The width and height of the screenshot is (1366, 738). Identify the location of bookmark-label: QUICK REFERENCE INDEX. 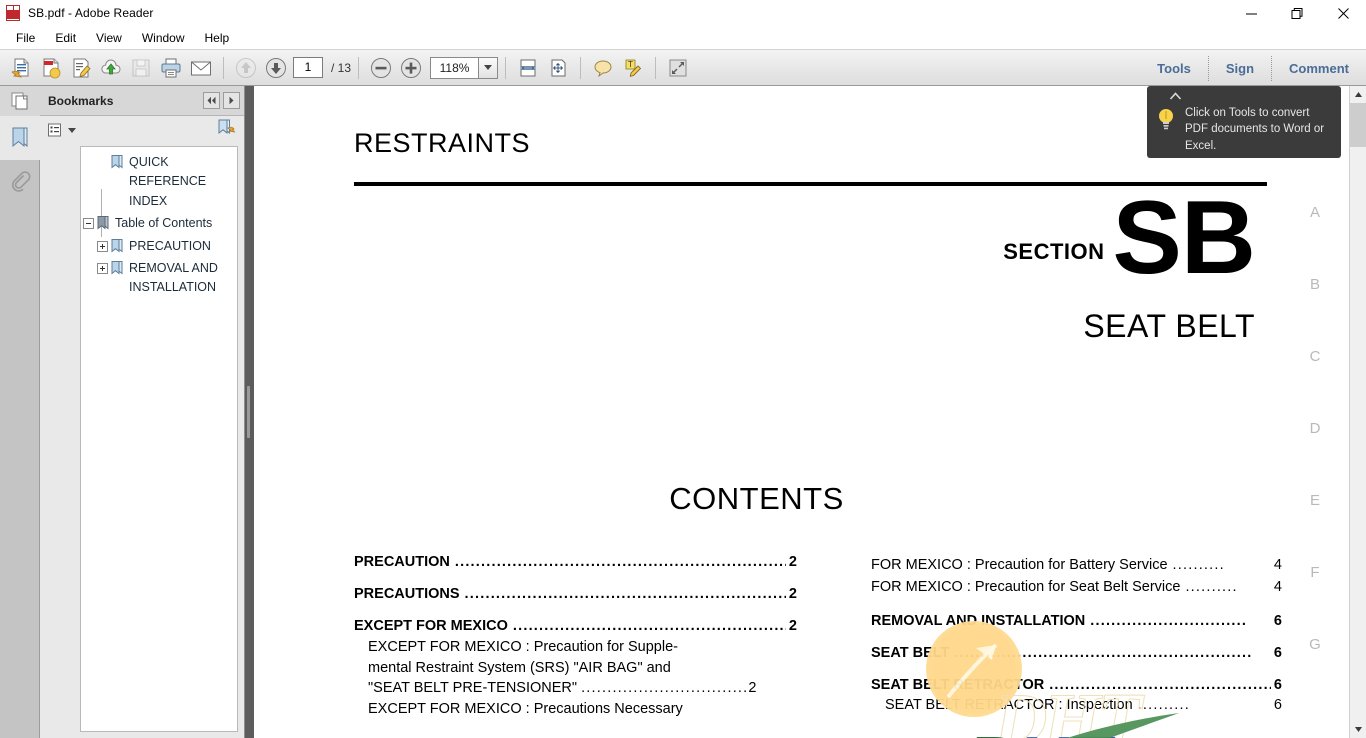
(168, 181).